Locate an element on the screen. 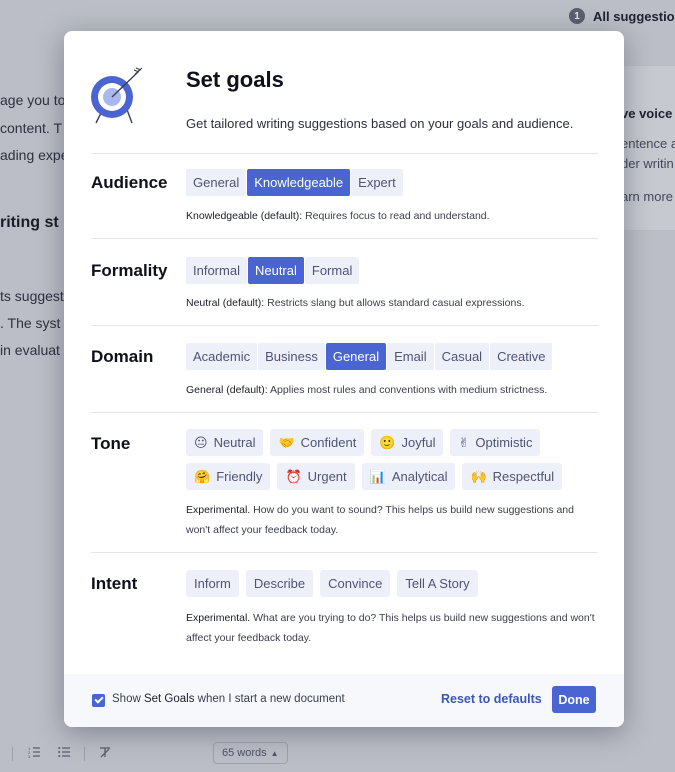  tone-option-label: Friendly is located at coordinates (239, 476).